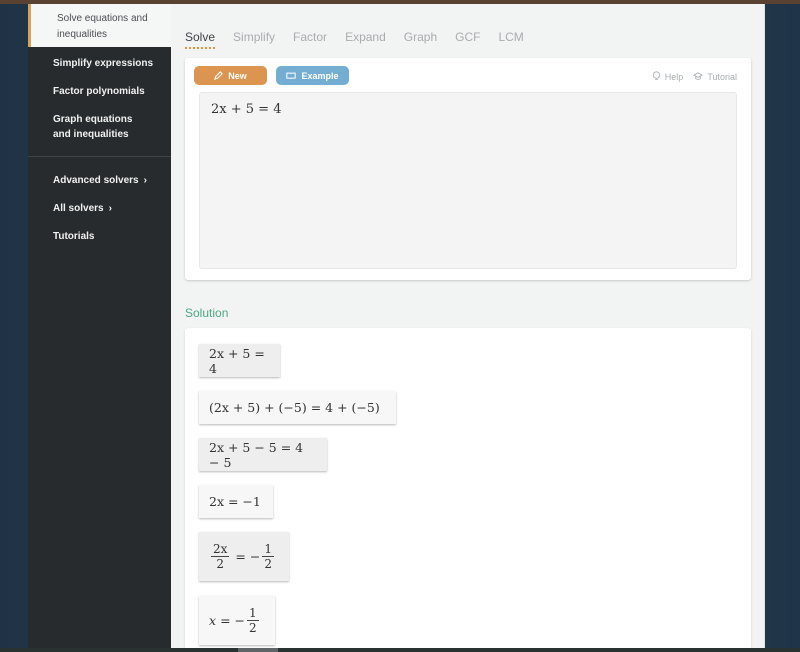 Image resolution: width=800 pixels, height=652 pixels. I want to click on sidebar-item-label: Simplify expressions, so click(103, 63).